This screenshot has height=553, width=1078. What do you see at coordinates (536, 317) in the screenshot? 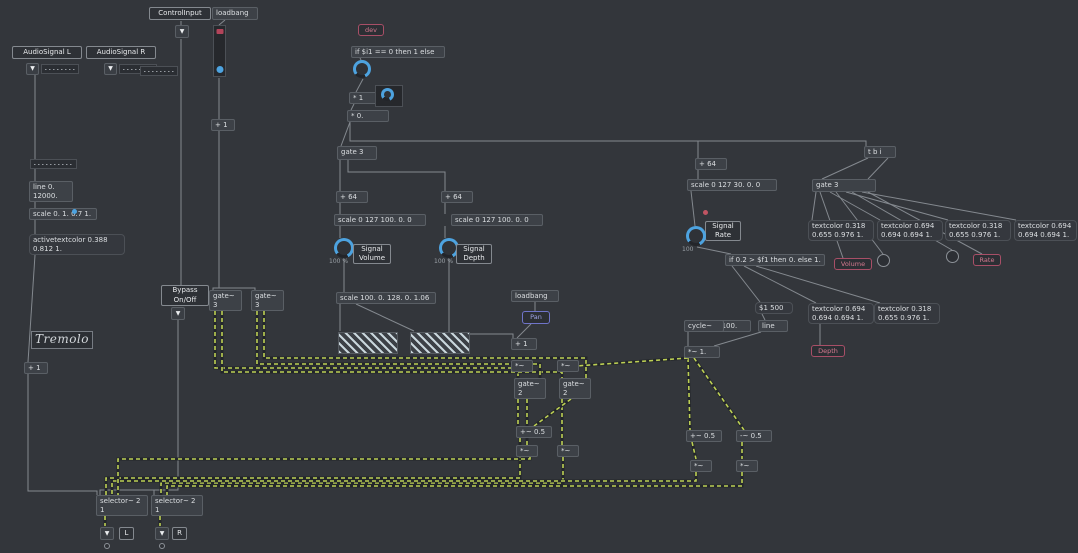
I see `pill-pan: Pan` at bounding box center [536, 317].